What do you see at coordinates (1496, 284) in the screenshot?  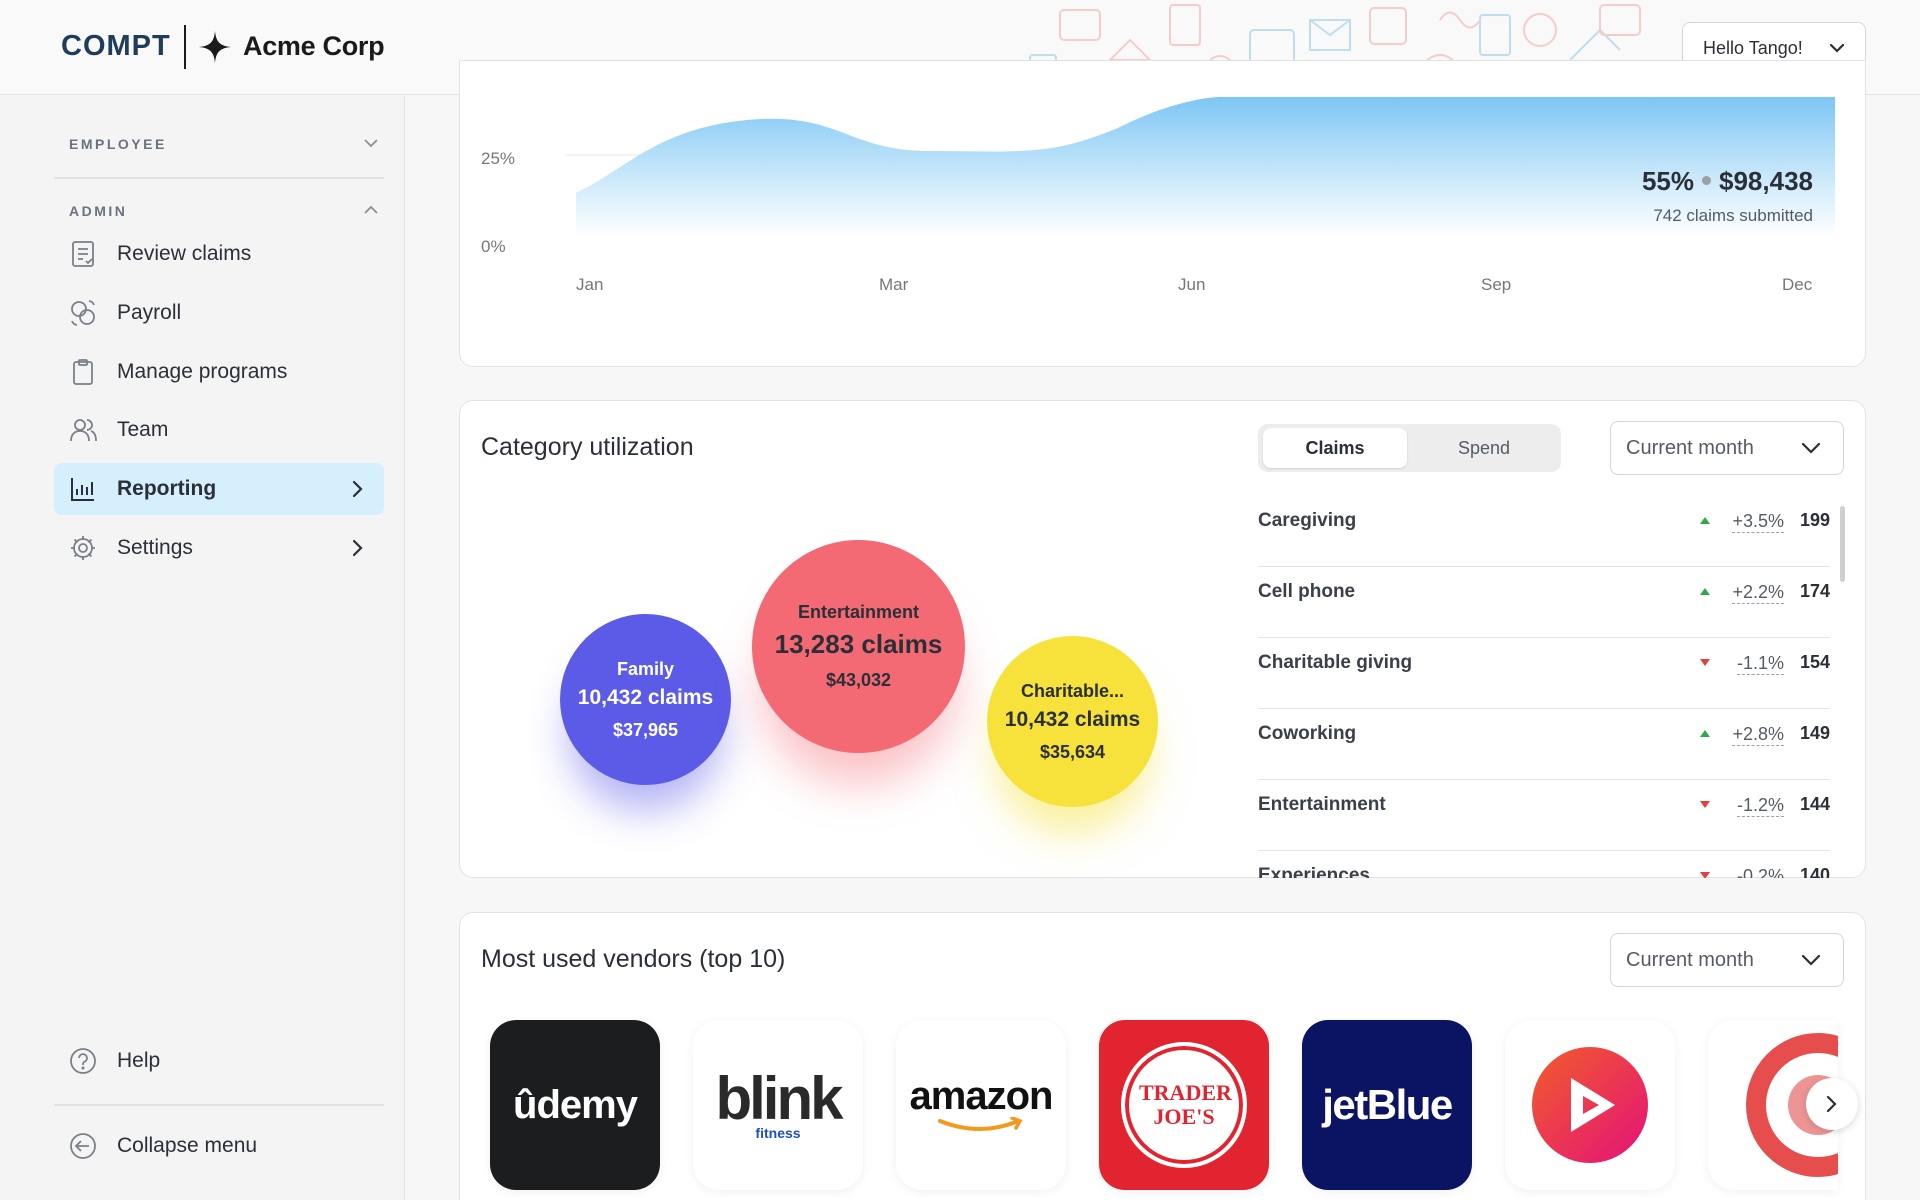 I see `x-tick-sep: Sep` at bounding box center [1496, 284].